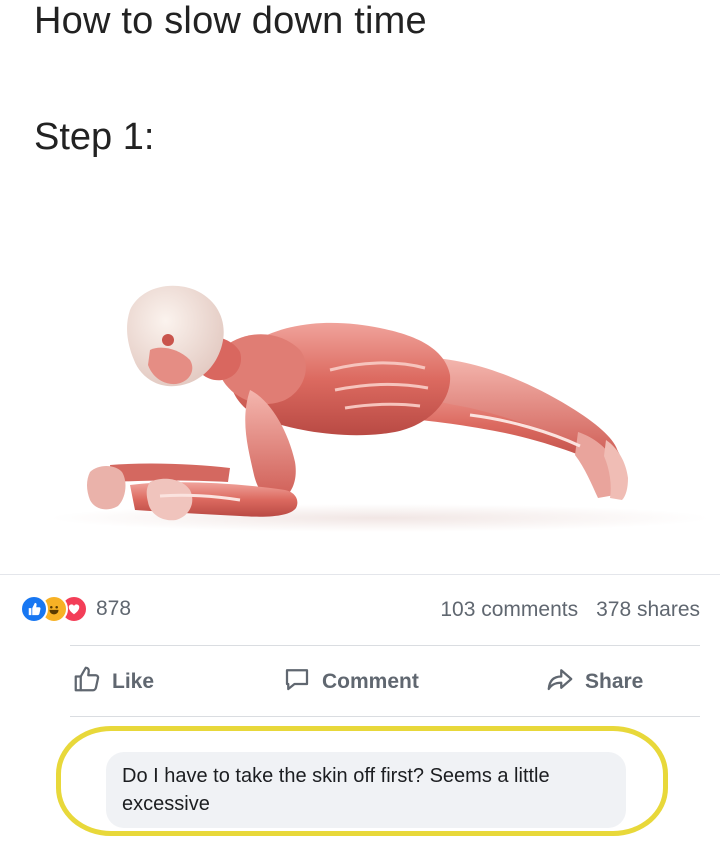 Image resolution: width=720 pixels, height=849 pixels. I want to click on meme-step-label: Step 1:, so click(94, 137).